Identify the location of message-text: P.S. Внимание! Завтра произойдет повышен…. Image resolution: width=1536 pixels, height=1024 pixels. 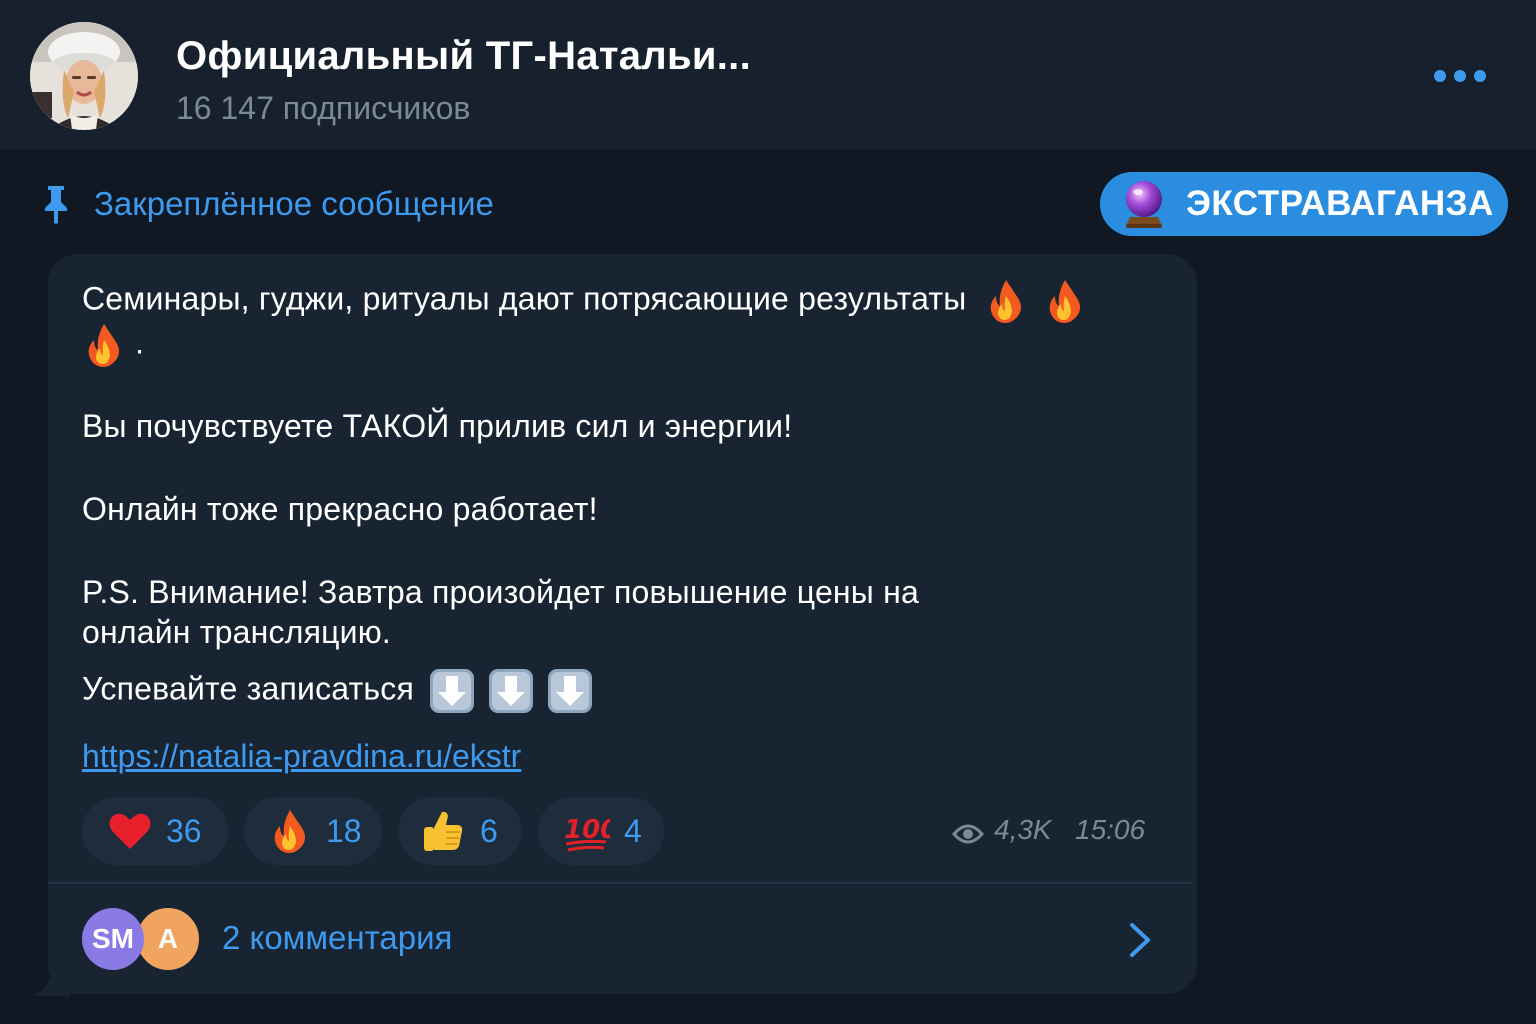
(500, 592).